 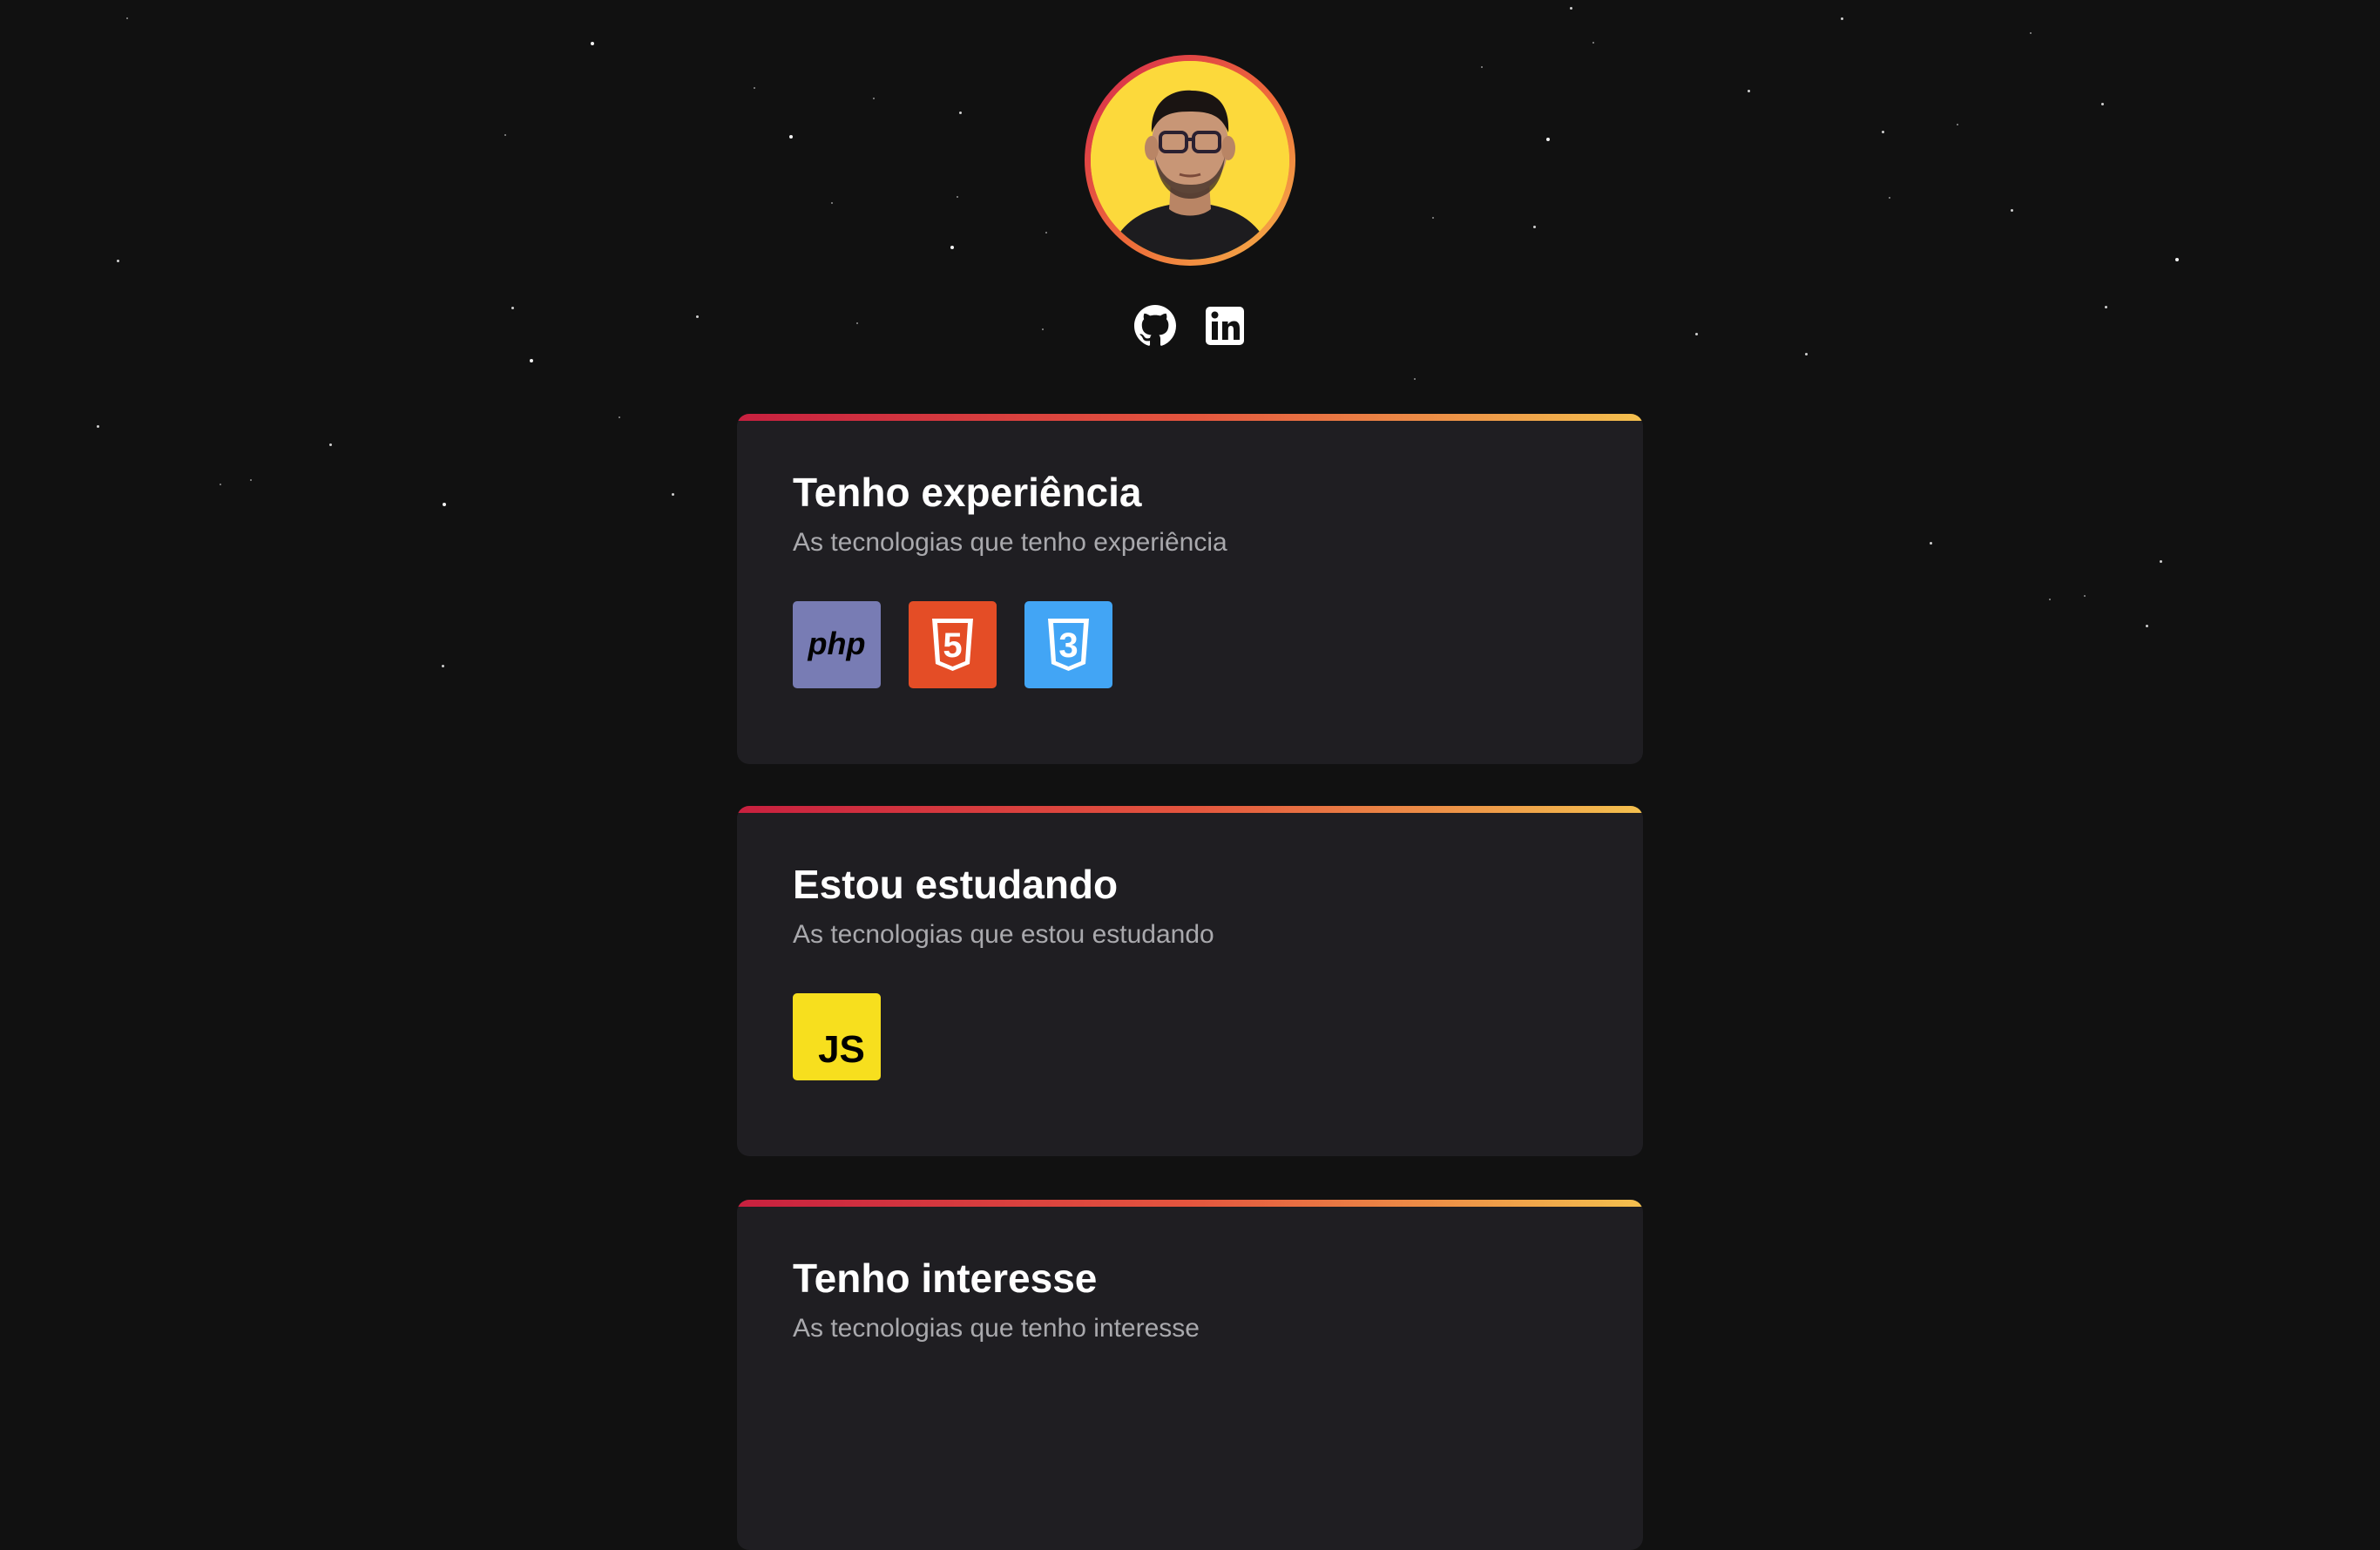 I want to click on section-title: Estou estudando, so click(x=956, y=884).